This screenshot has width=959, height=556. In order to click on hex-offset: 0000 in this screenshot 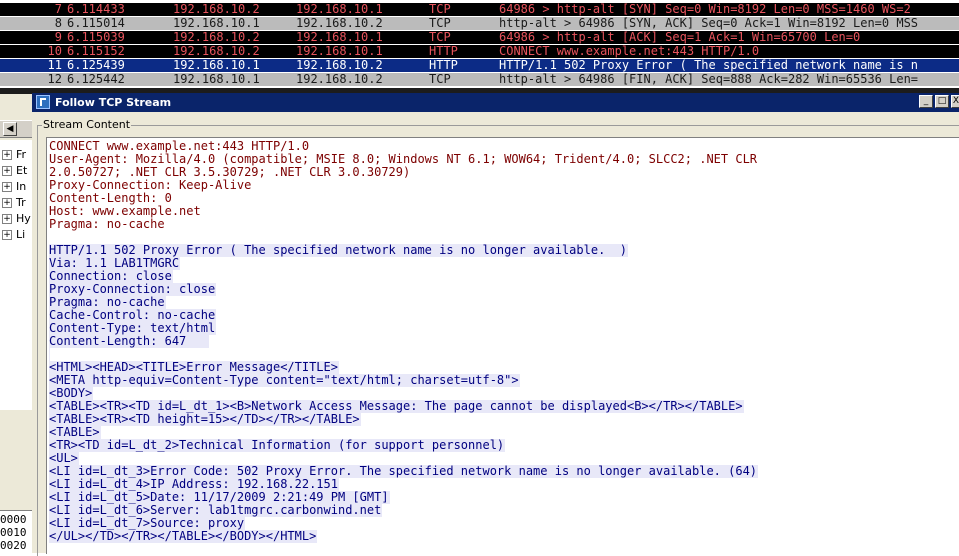, I will do `click(13, 519)`.